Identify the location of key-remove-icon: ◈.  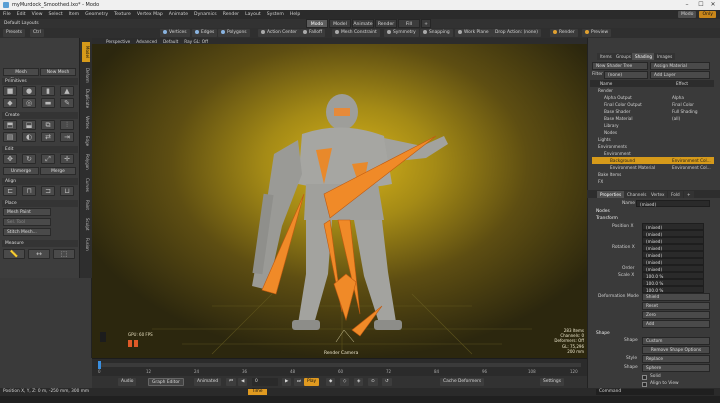
(359, 382).